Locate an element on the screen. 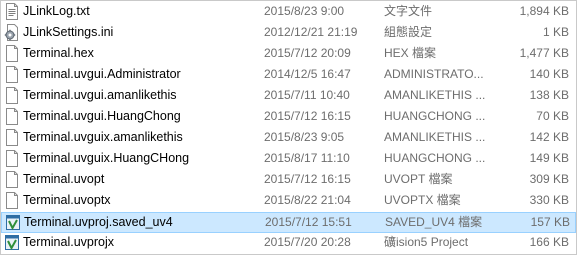  file-size: 157 KB is located at coordinates (550, 222).